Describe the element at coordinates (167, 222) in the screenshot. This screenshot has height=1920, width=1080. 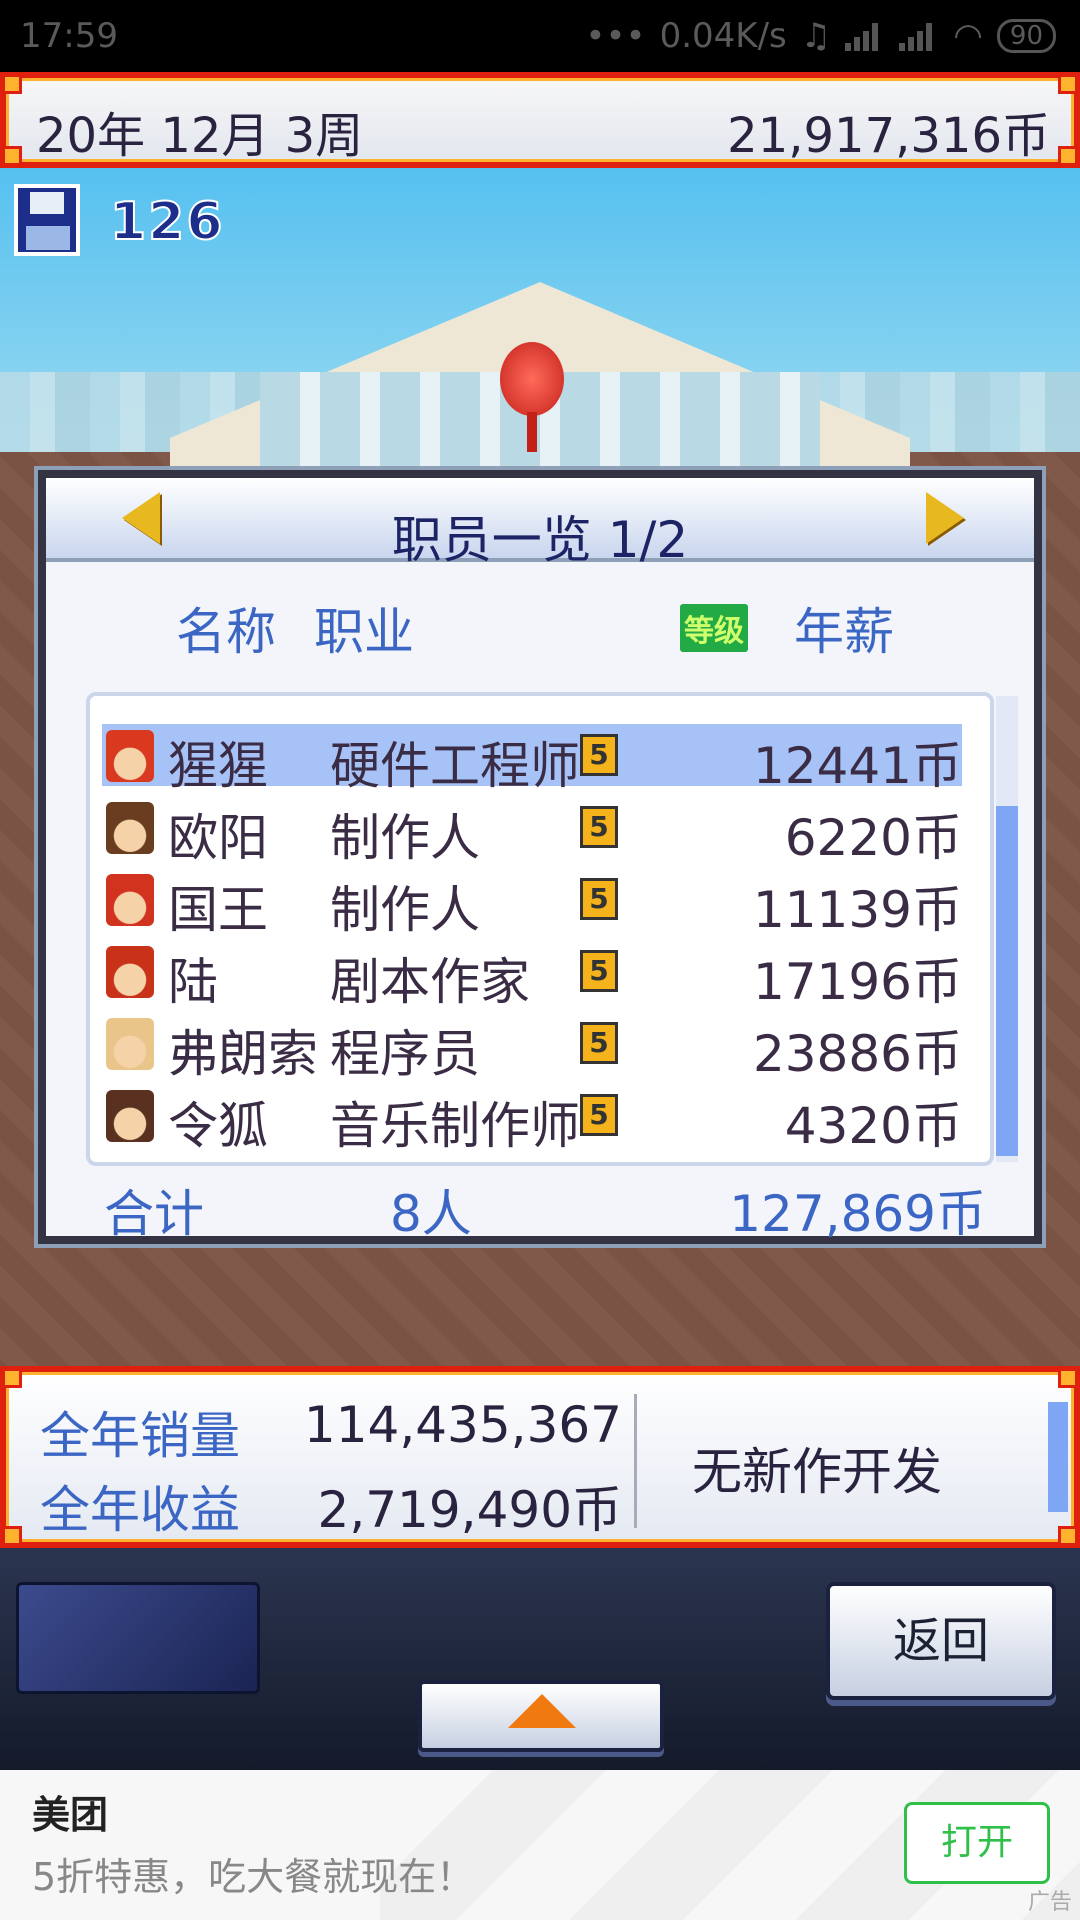
I see `save-count: 126` at that location.